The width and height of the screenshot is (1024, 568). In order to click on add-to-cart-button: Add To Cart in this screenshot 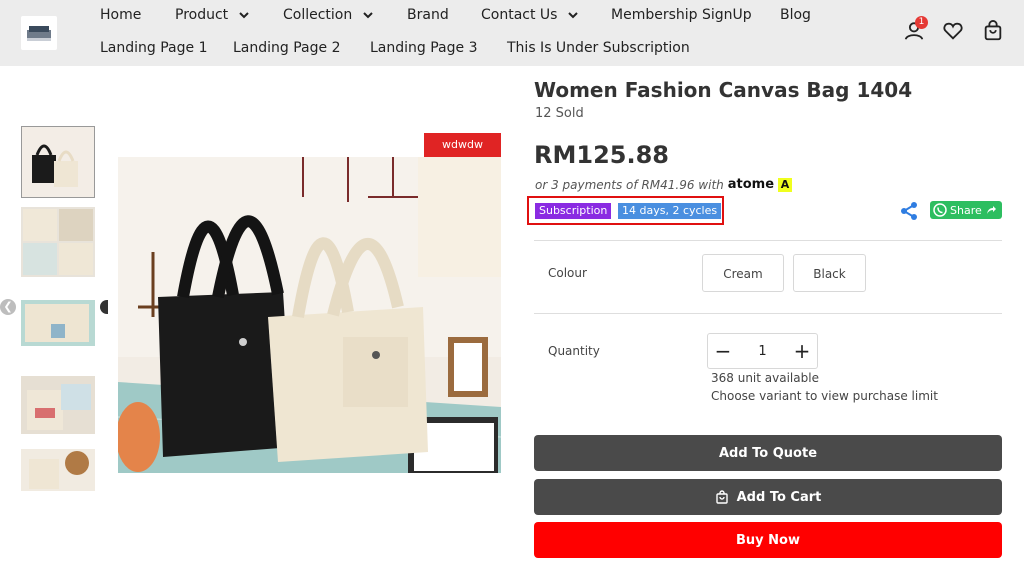, I will do `click(768, 497)`.